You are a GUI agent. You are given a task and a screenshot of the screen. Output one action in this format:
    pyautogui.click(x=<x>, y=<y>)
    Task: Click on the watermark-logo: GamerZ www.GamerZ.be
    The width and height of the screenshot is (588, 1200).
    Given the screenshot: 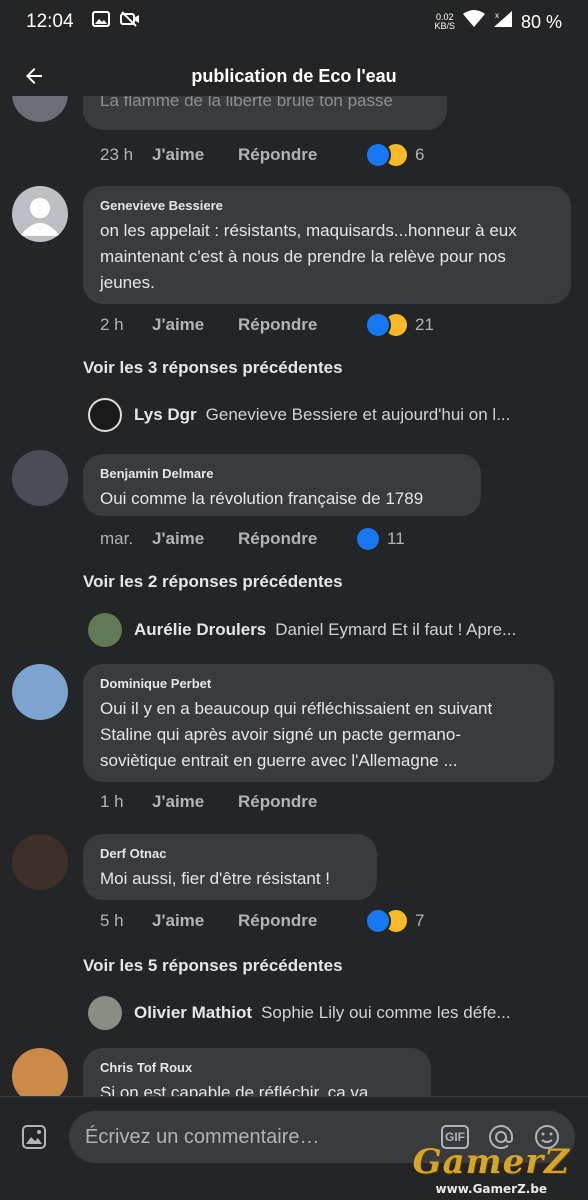 What is the action you would take?
    pyautogui.click(x=491, y=1169)
    